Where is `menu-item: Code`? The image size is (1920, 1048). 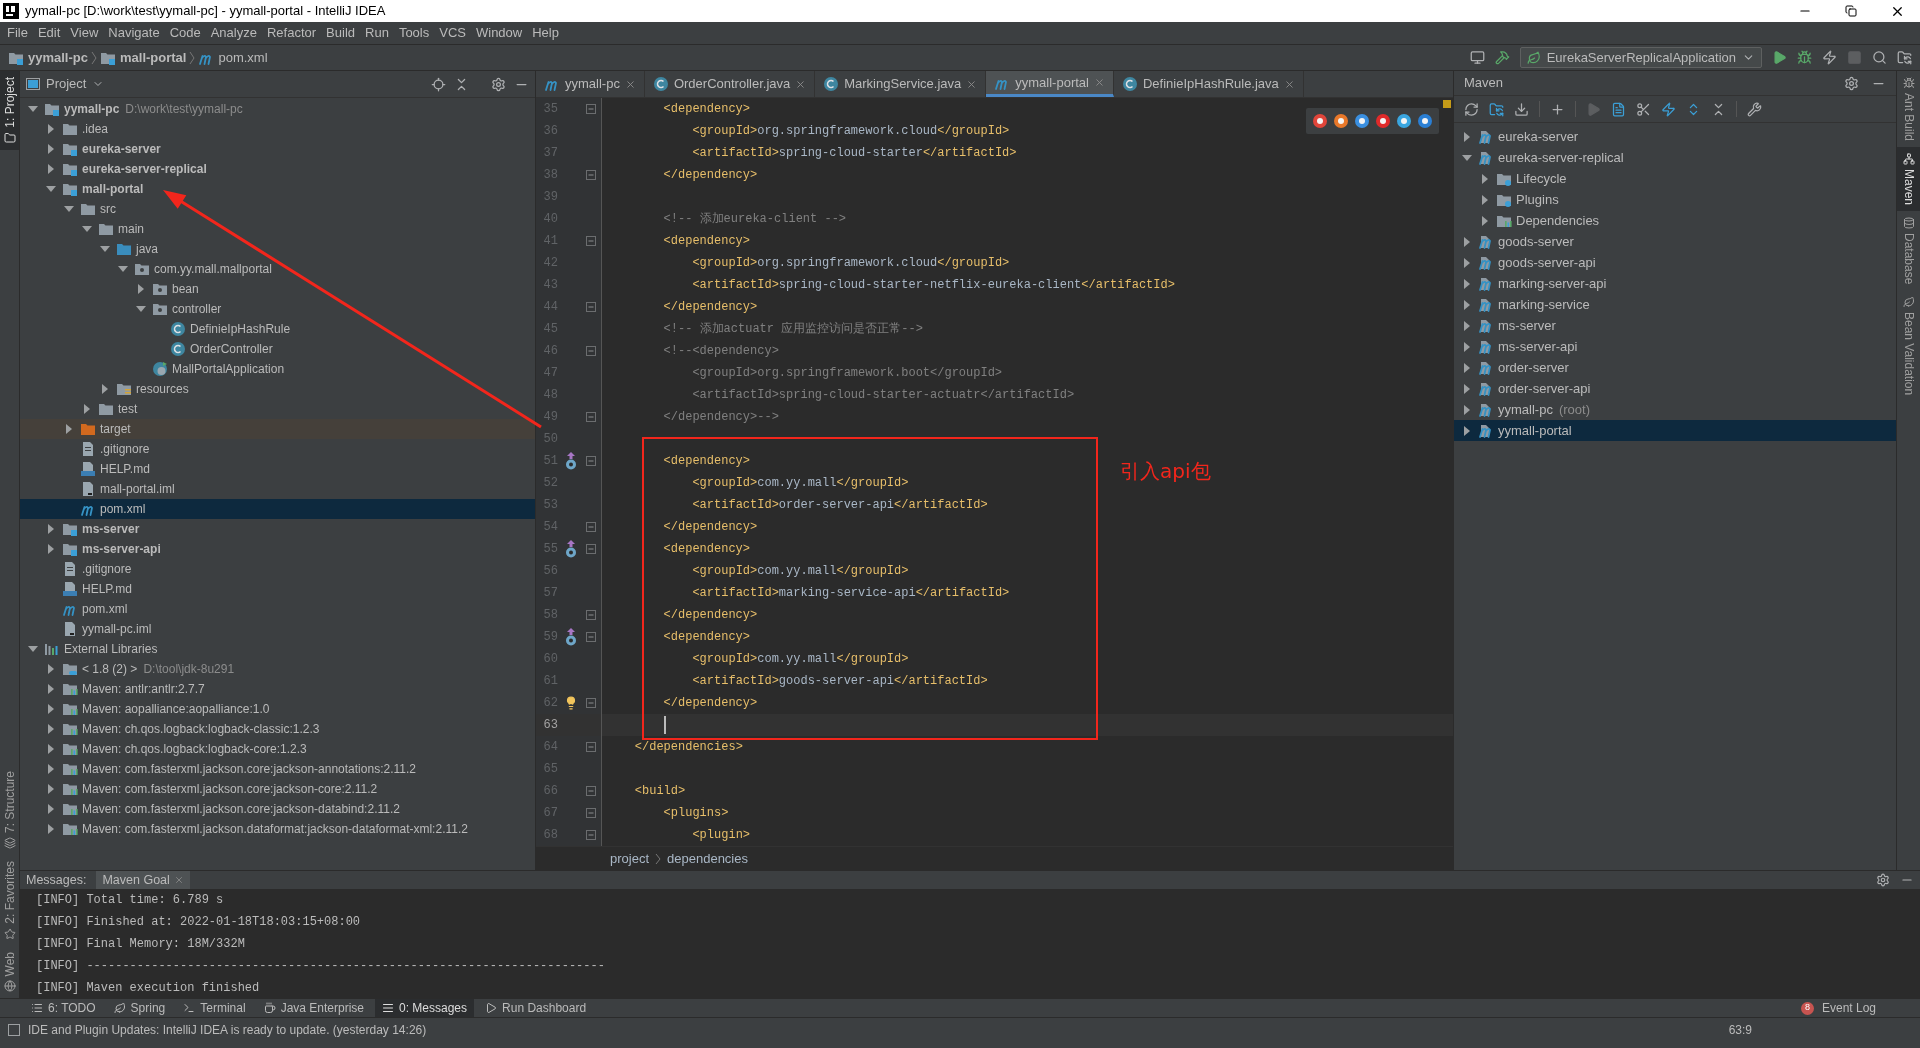 menu-item: Code is located at coordinates (185, 33).